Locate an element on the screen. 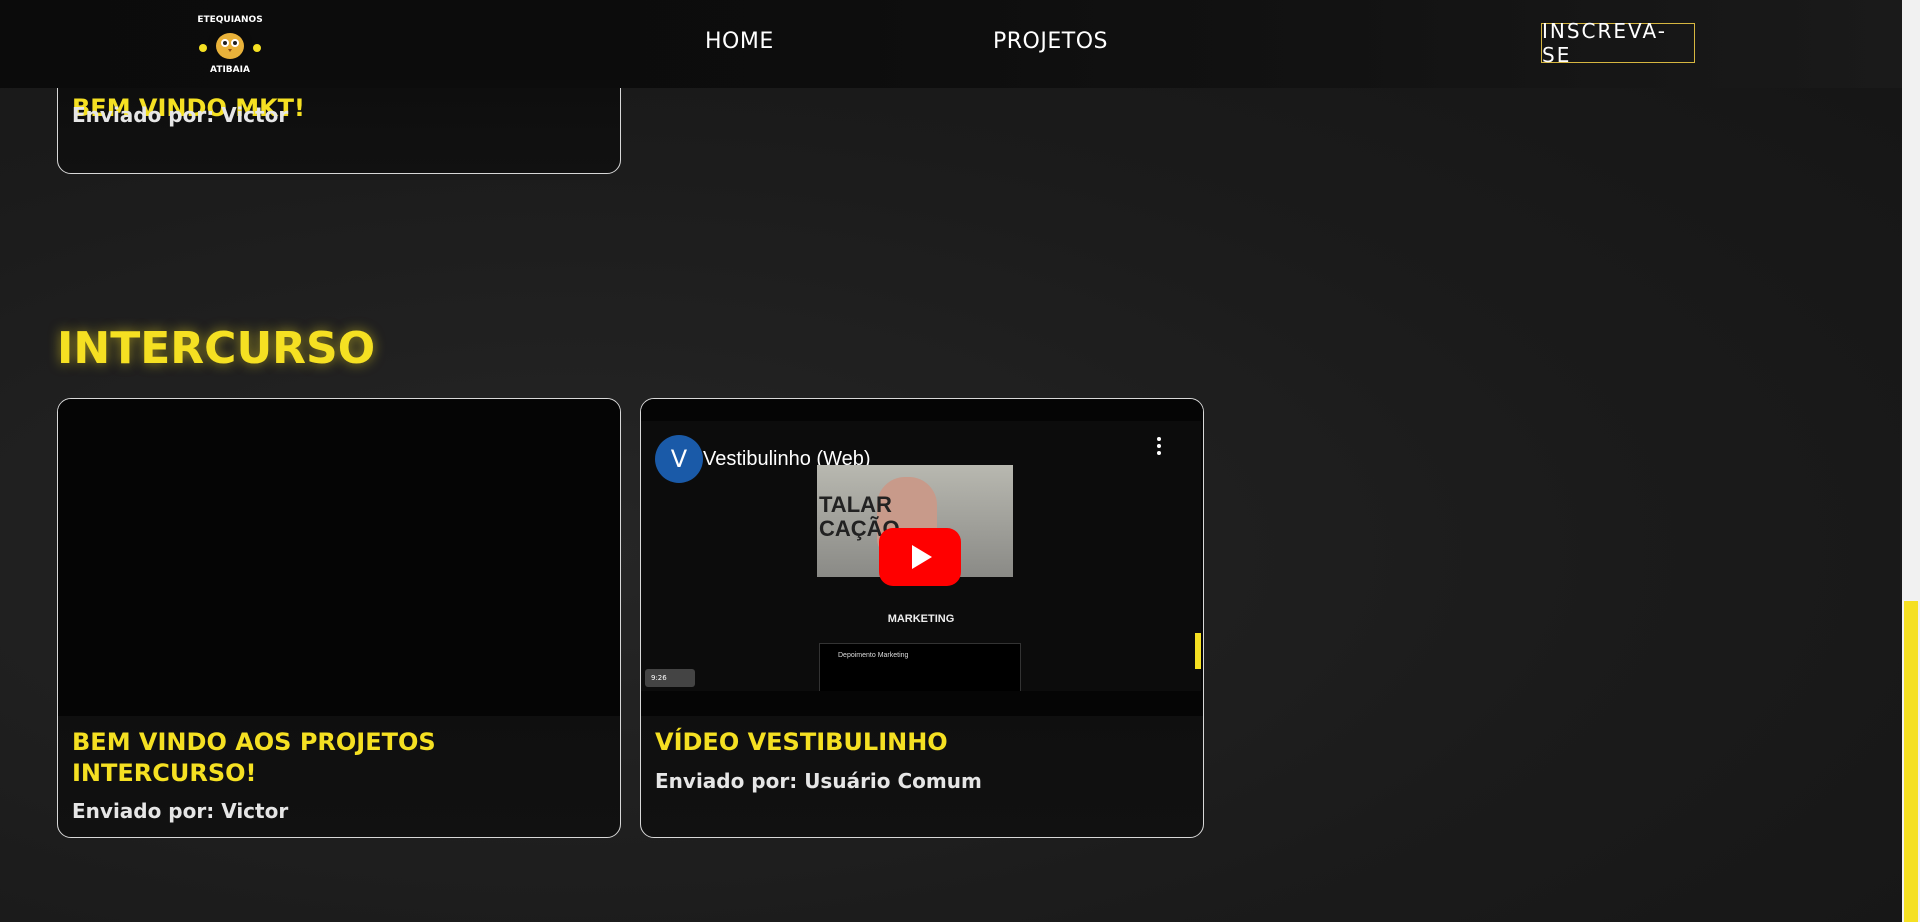 The image size is (1920, 922). video-section-label: MARKETING is located at coordinates (921, 619).